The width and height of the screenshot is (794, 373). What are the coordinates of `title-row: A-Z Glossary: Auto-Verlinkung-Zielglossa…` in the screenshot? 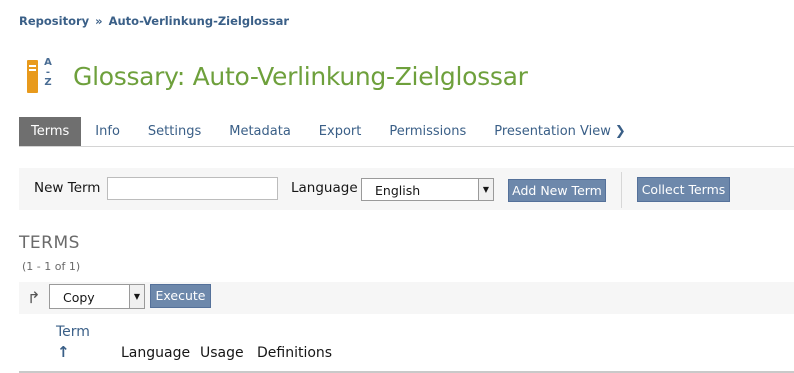 It's located at (276, 76).